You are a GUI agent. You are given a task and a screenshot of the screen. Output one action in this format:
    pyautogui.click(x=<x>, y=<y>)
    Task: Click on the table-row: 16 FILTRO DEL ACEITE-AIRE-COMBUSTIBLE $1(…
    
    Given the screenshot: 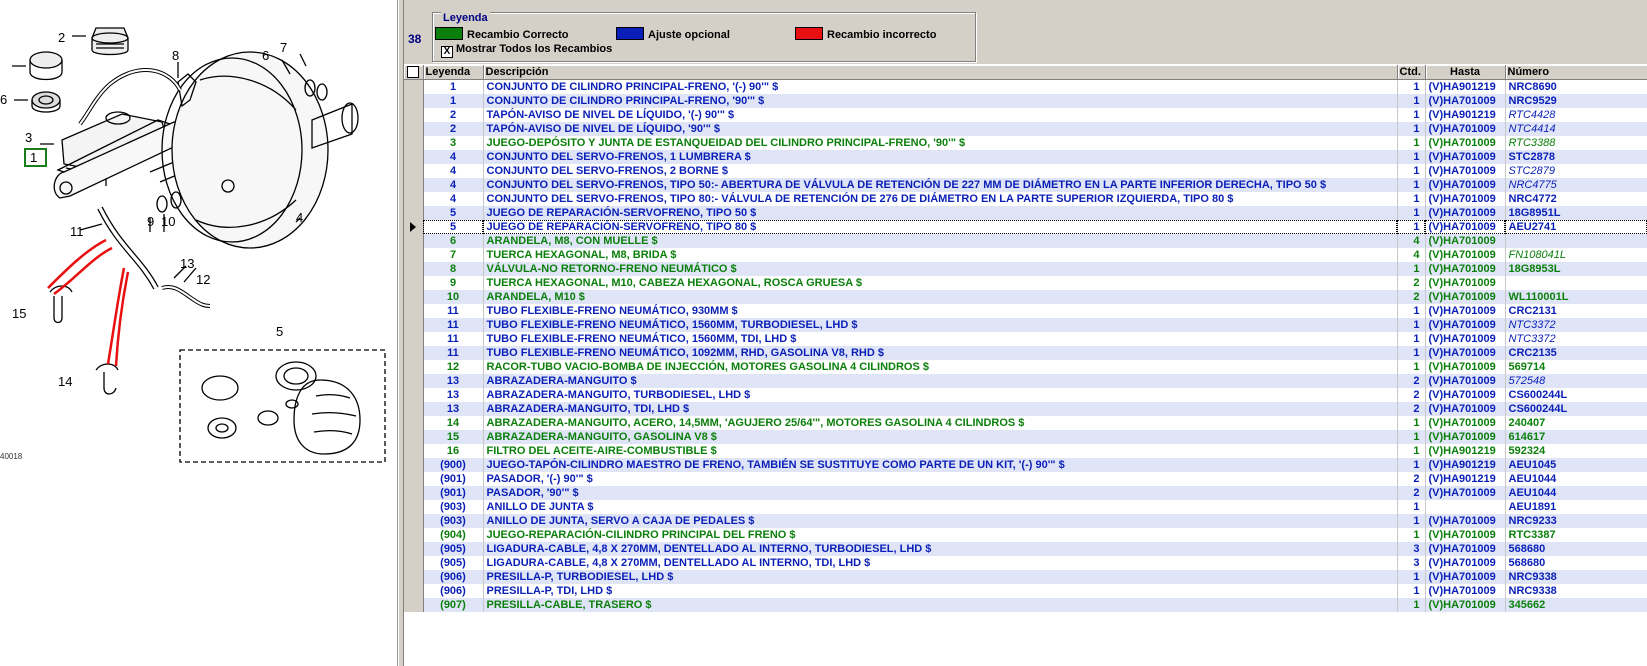 What is the action you would take?
    pyautogui.click(x=1025, y=451)
    